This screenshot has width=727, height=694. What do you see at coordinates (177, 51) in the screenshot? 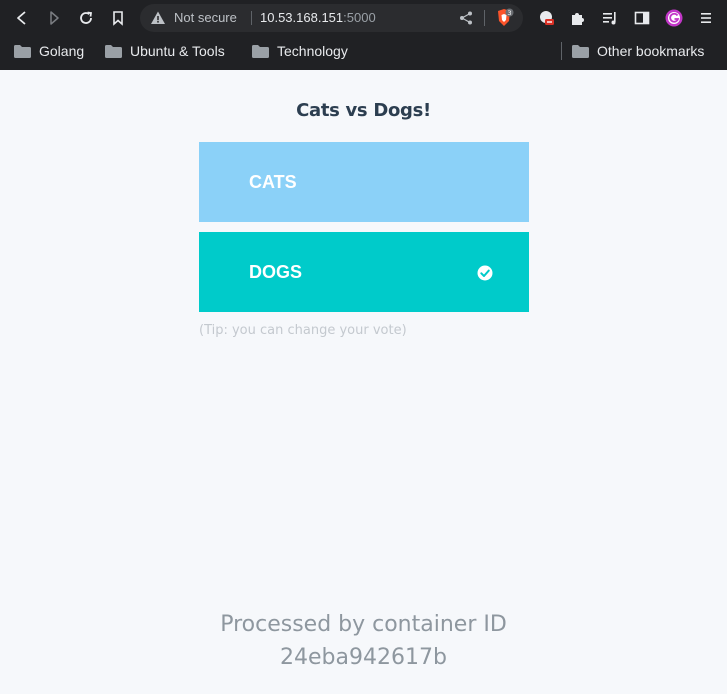
I see `bookmark-label: Ubuntu & Tools` at bounding box center [177, 51].